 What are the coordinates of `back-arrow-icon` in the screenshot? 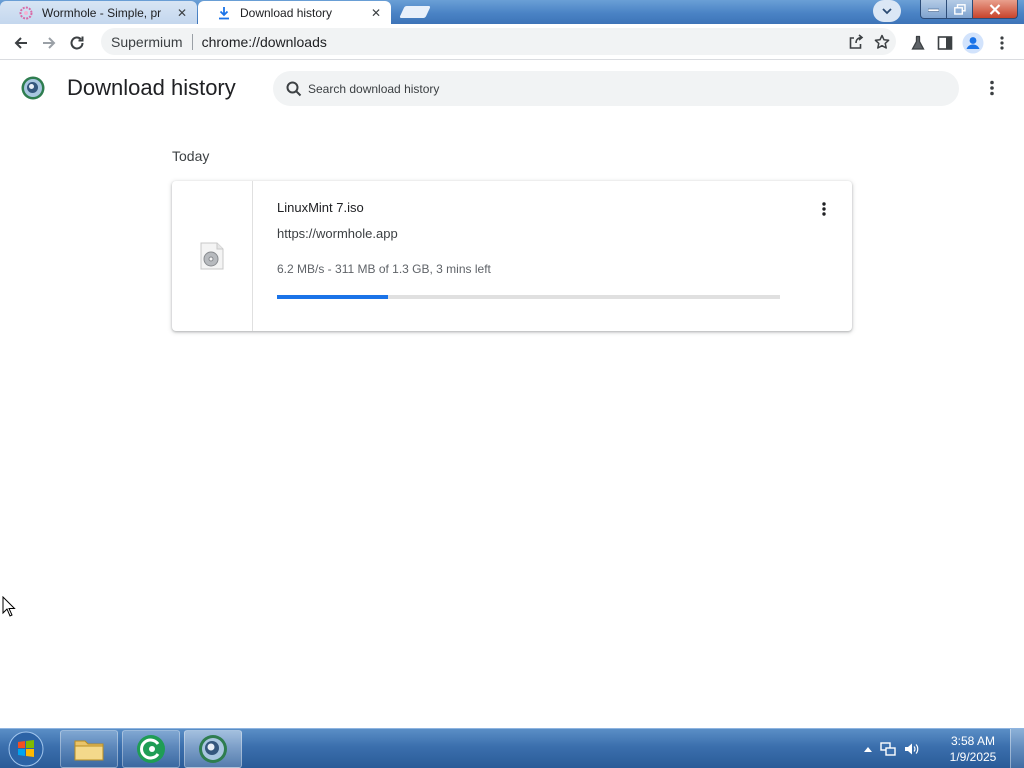 It's located at (20, 43).